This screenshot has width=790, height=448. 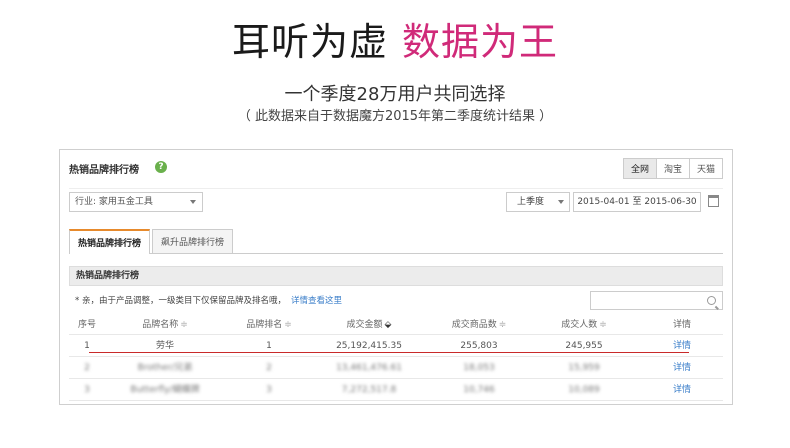 What do you see at coordinates (639, 168) in the screenshot?
I see `platform-tab-all: 全网` at bounding box center [639, 168].